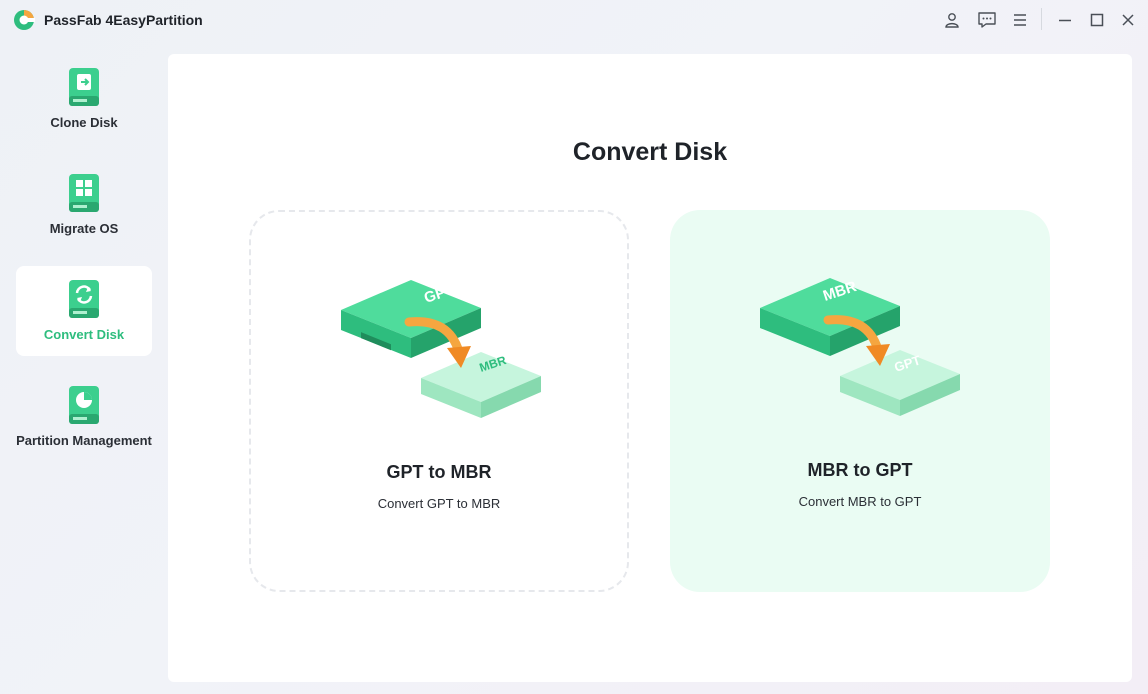  I want to click on titlebar-divider, so click(1041, 19).